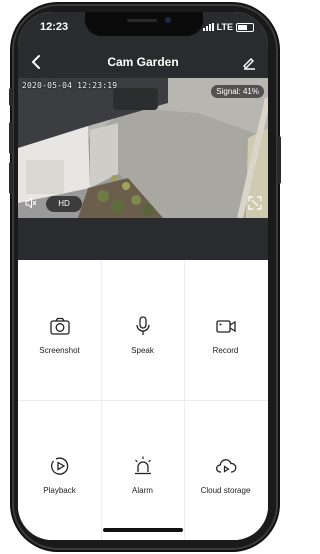 The width and height of the screenshot is (320, 554). Describe the element at coordinates (59, 490) in the screenshot. I see `playback-label: Playback` at that location.